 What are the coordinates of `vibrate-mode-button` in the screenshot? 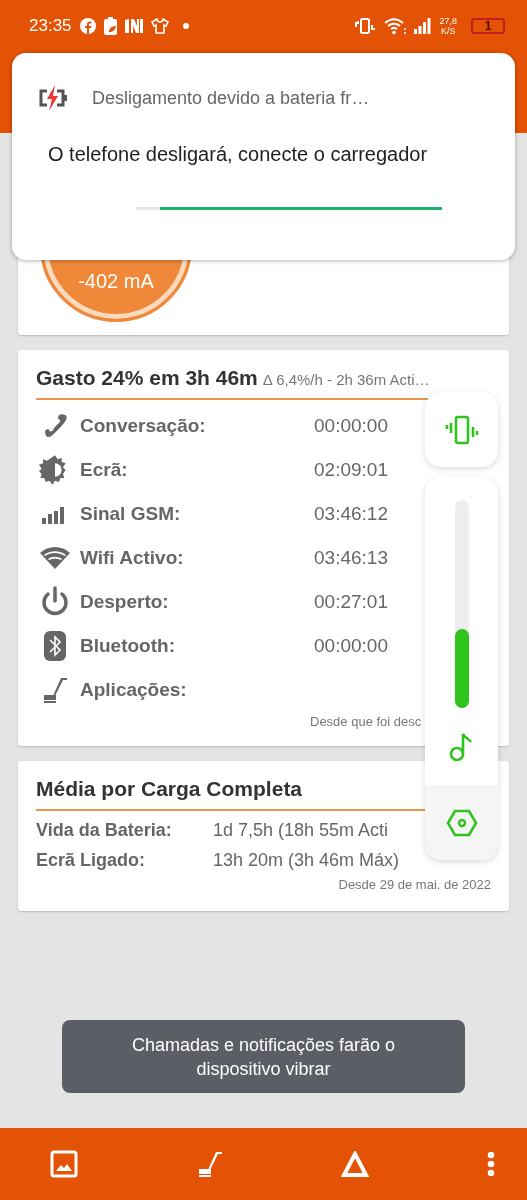 It's located at (461, 429).